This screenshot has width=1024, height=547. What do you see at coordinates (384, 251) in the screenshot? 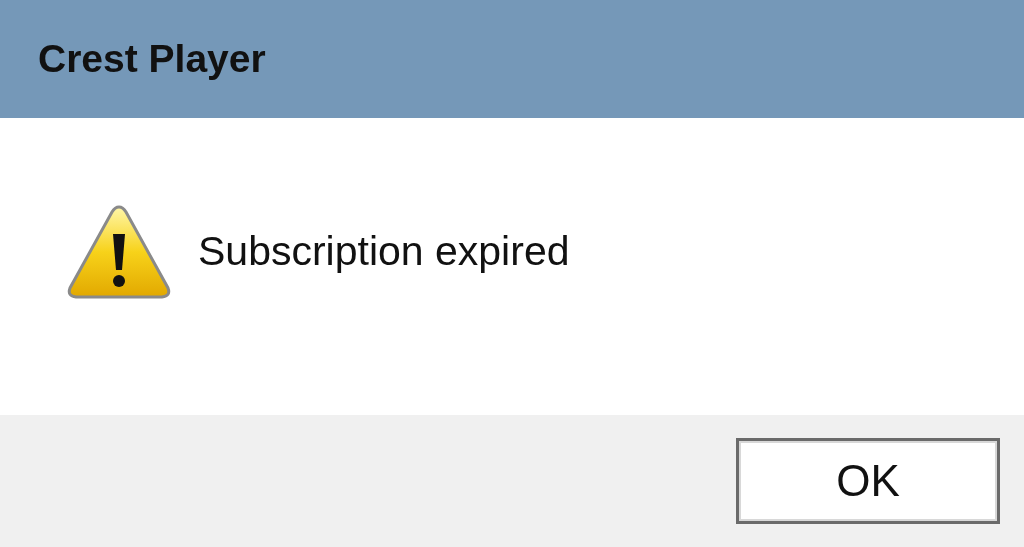
I see `message-text: Subscription expired` at bounding box center [384, 251].